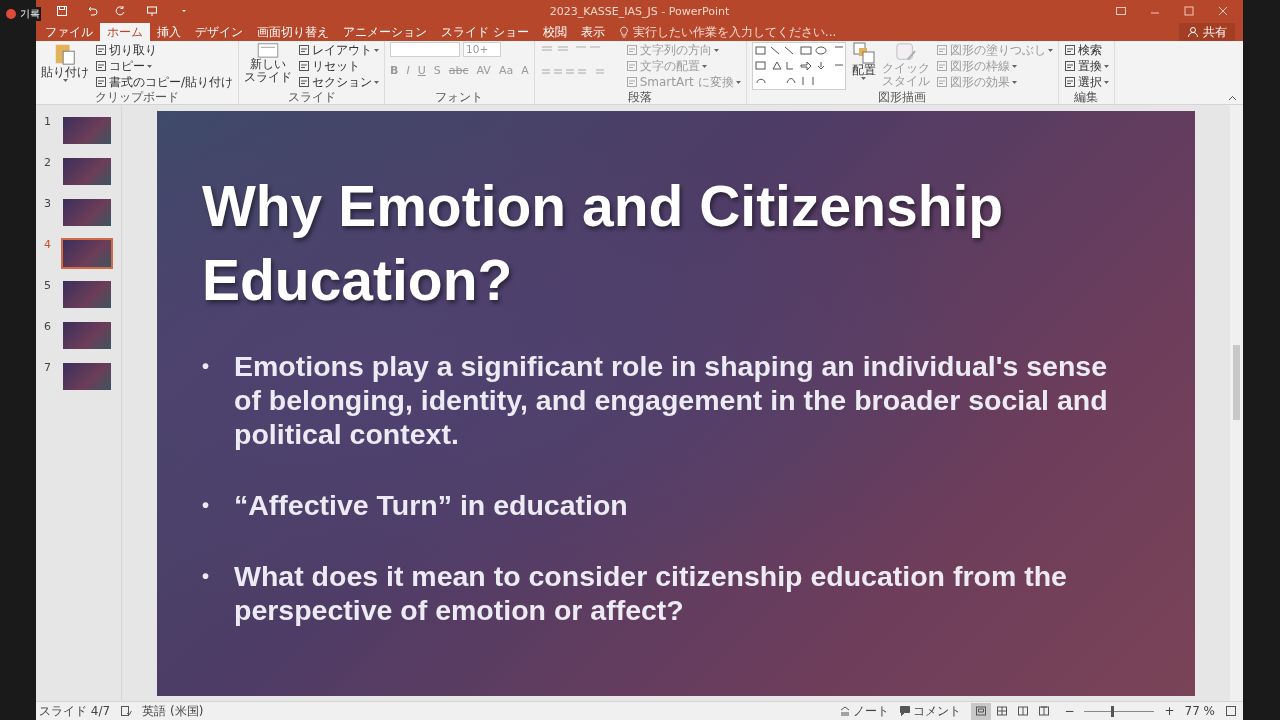 The image size is (1280, 720). I want to click on editing-button: 選択, so click(1086, 82).